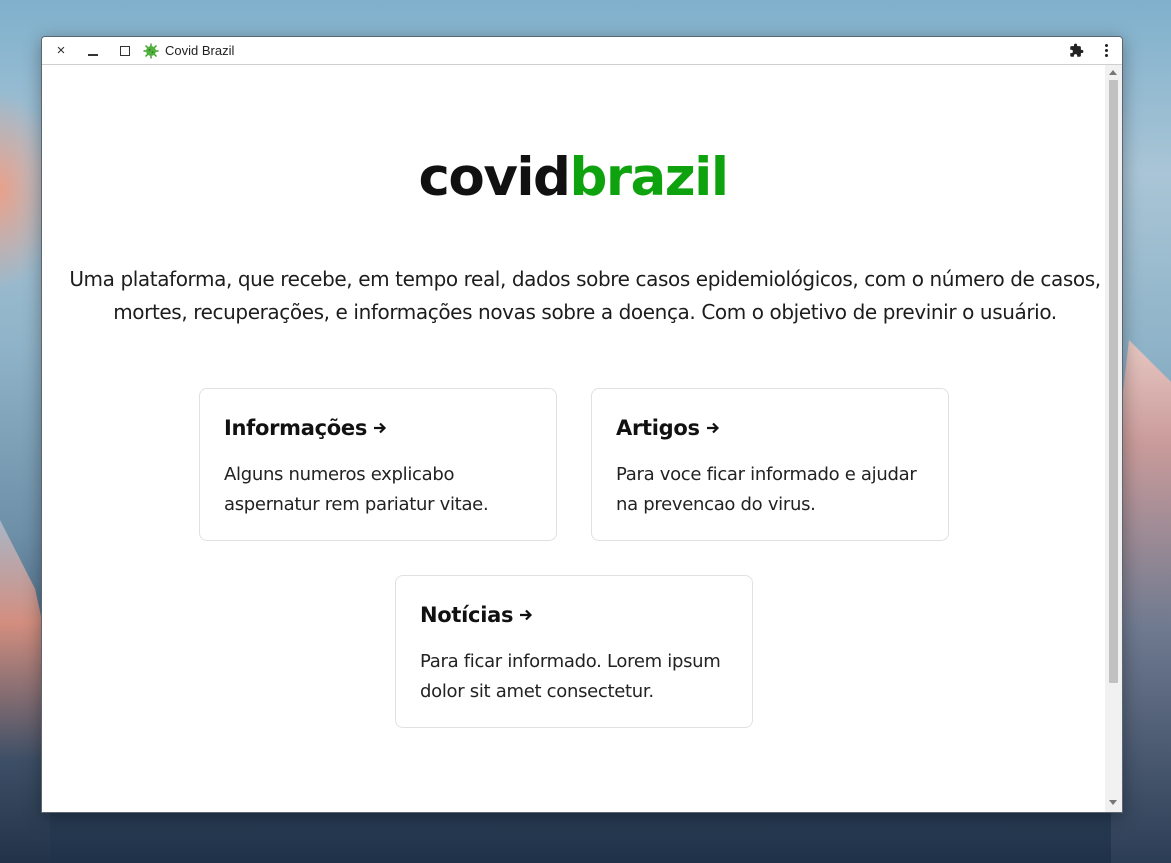  I want to click on close-icon: ×, so click(61, 50).